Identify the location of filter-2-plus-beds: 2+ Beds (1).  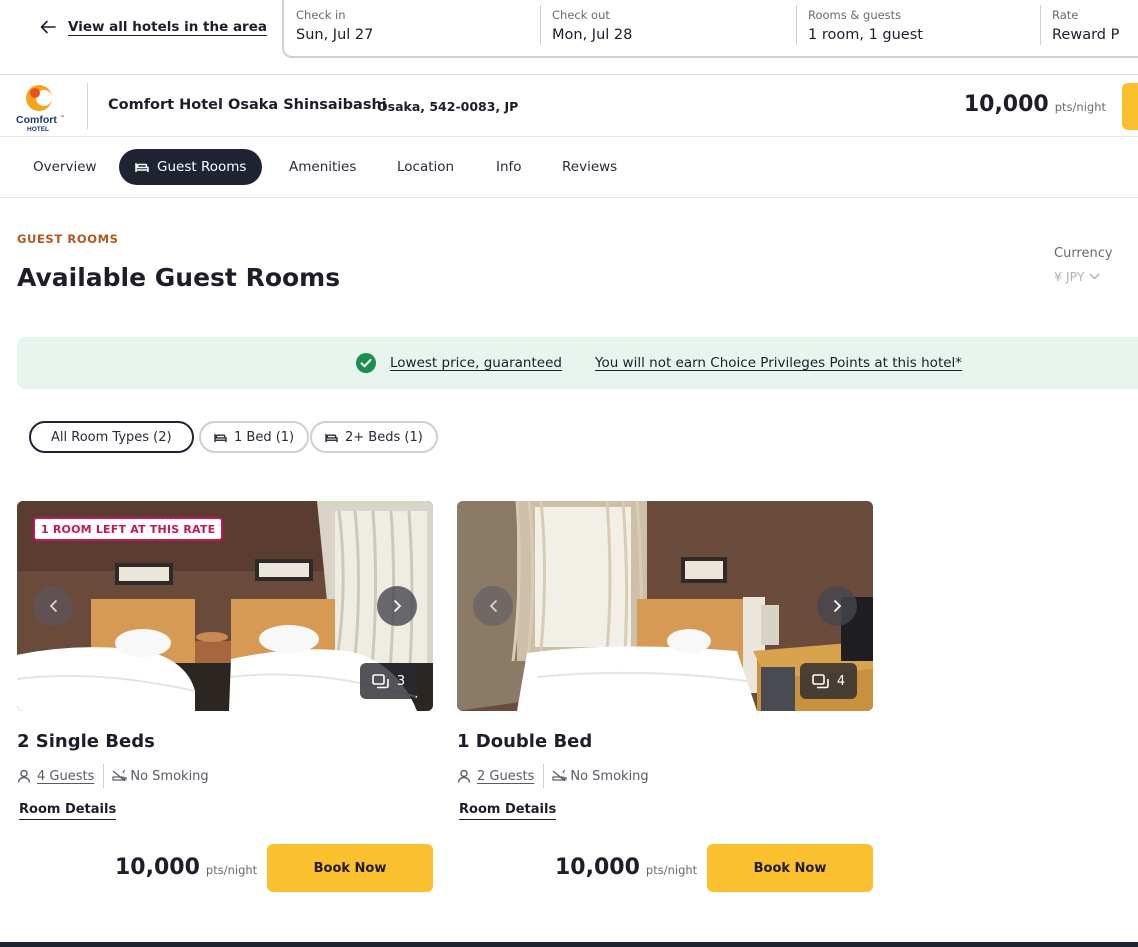
(374, 437).